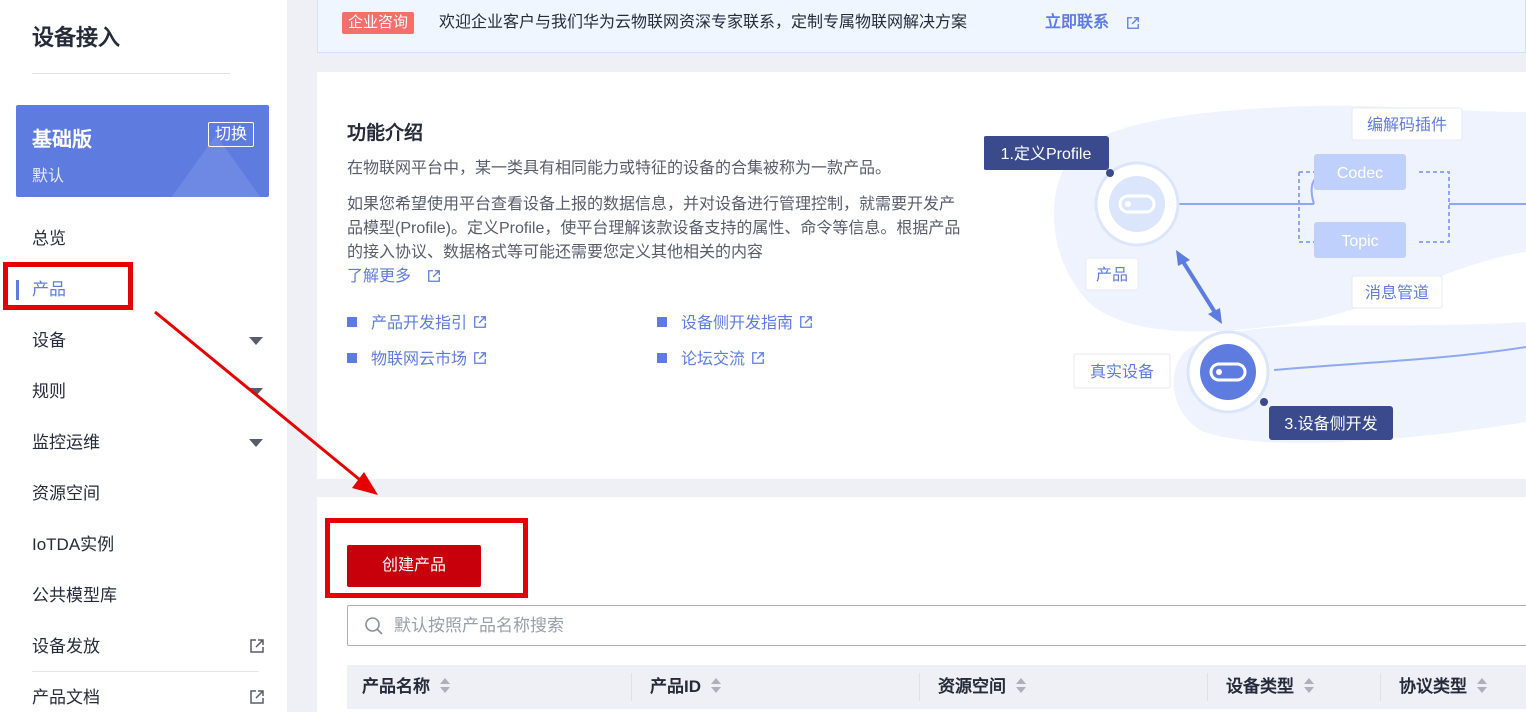 This screenshot has height=712, width=1526. I want to click on intro-title: 功能介绍, so click(385, 133).